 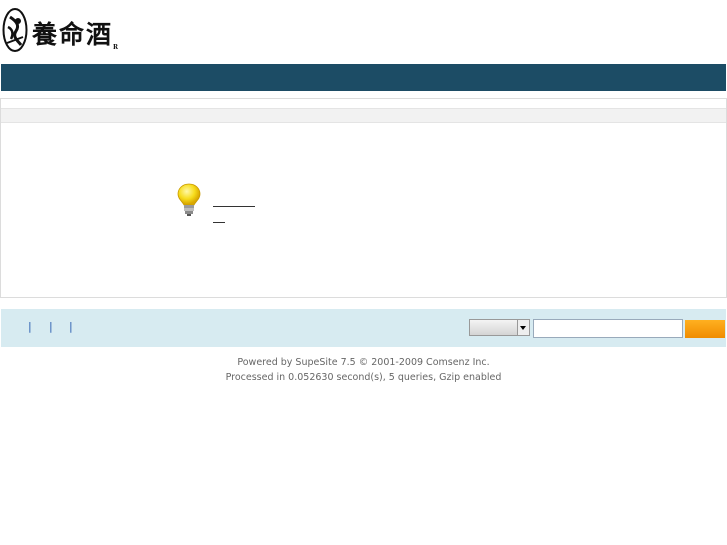 What do you see at coordinates (189, 199) in the screenshot?
I see `lightbulb-icon` at bounding box center [189, 199].